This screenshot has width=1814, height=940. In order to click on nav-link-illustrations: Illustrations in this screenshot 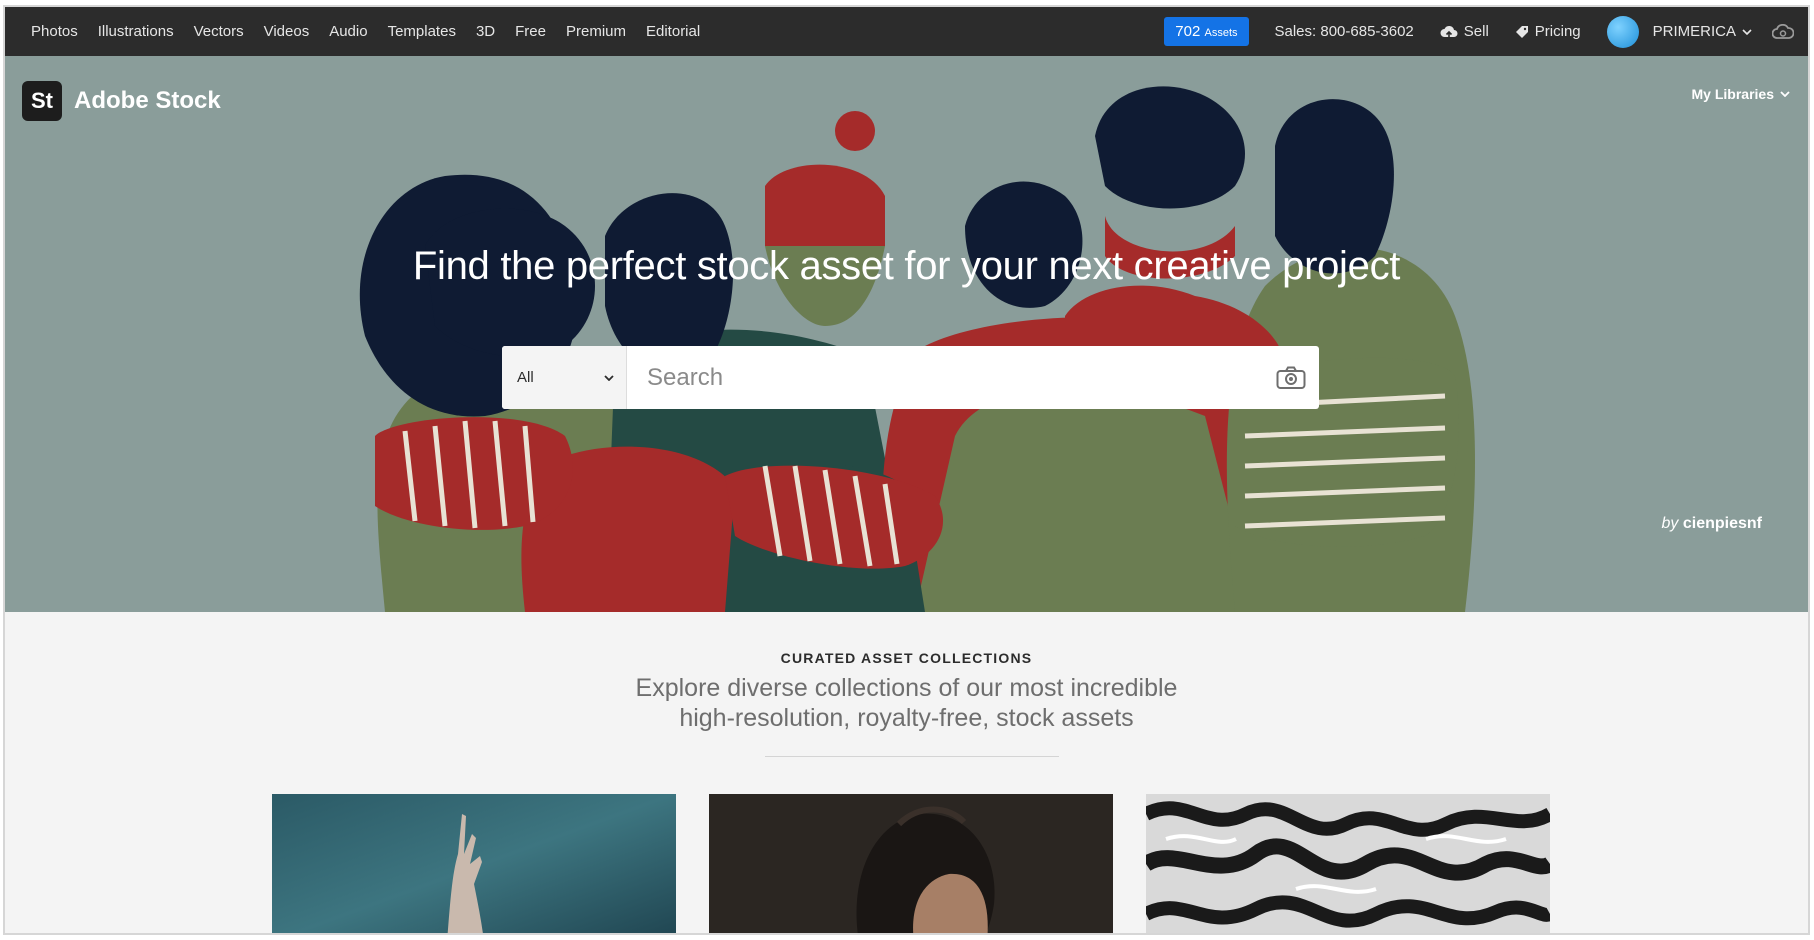, I will do `click(136, 31)`.